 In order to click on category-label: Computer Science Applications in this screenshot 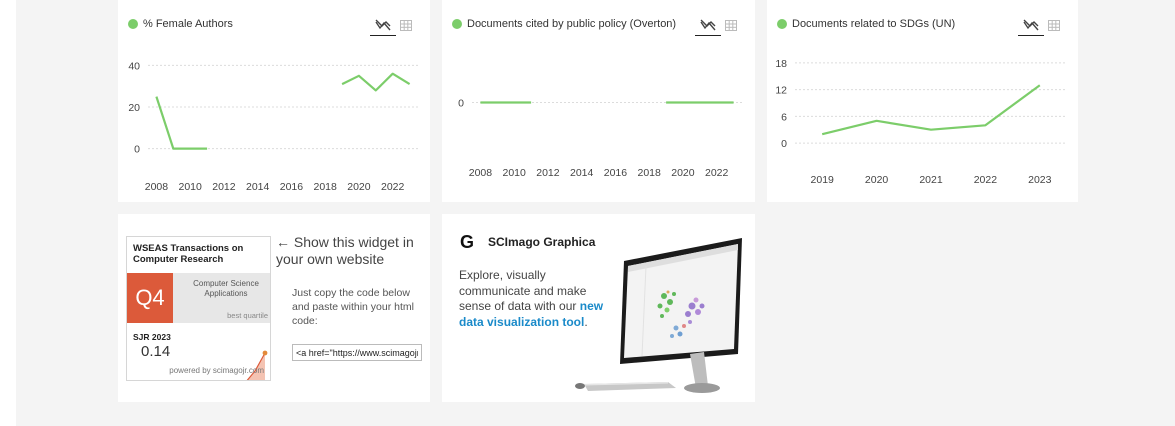, I will do `click(226, 288)`.